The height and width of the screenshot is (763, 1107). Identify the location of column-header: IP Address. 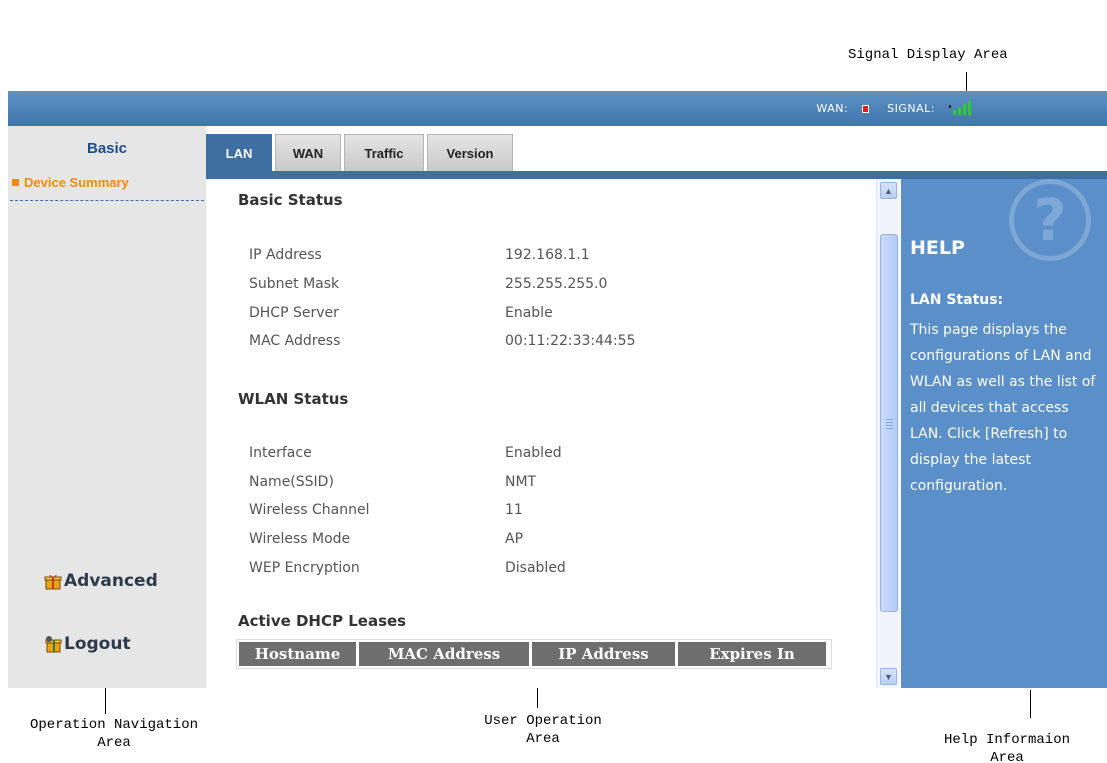
(603, 654).